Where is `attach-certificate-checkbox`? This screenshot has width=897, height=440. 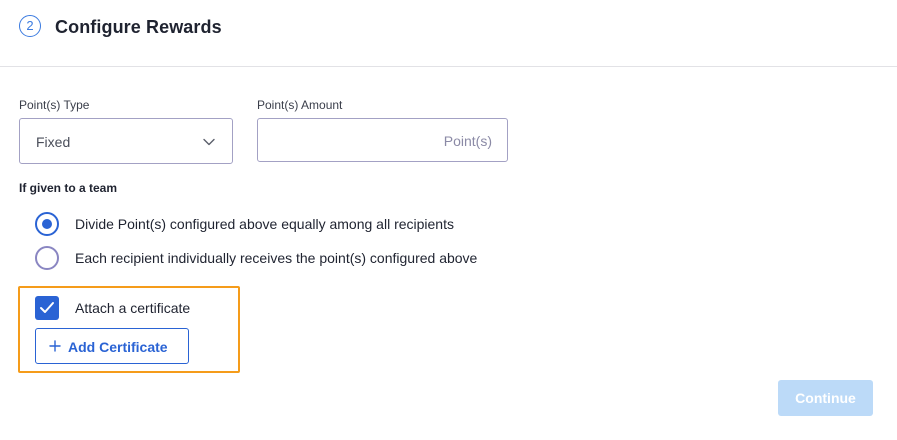 attach-certificate-checkbox is located at coordinates (47, 308).